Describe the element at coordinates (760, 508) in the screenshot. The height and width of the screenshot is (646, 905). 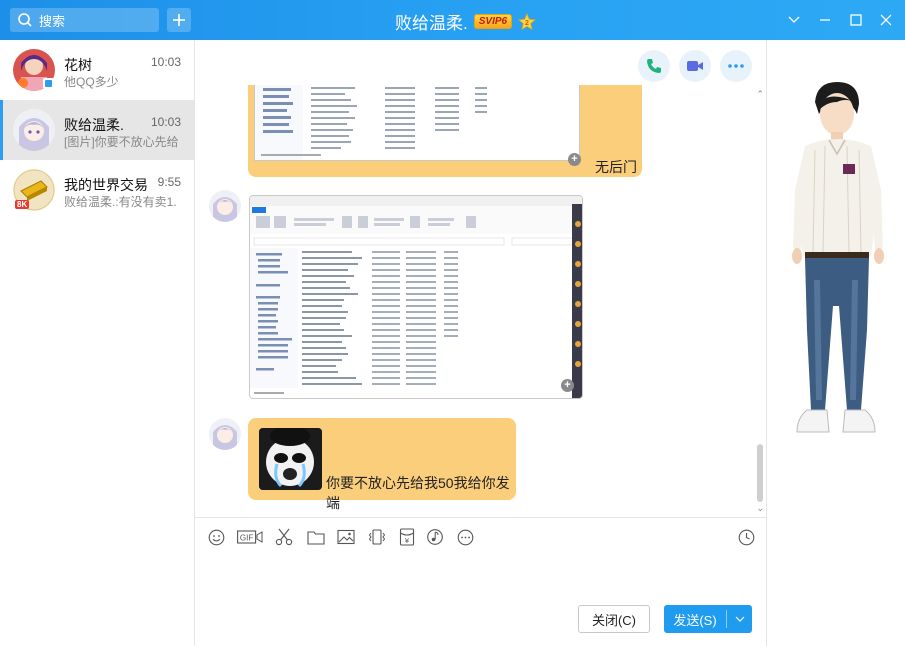
I see `scroll-down-icon: ⌄` at that location.